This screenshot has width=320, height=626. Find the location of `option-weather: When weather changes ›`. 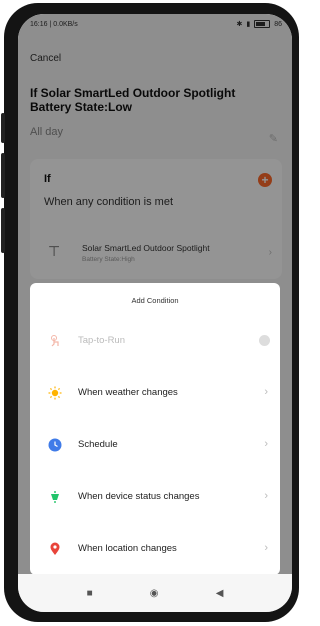

option-weather: When weather changes › is located at coordinates (155, 394).